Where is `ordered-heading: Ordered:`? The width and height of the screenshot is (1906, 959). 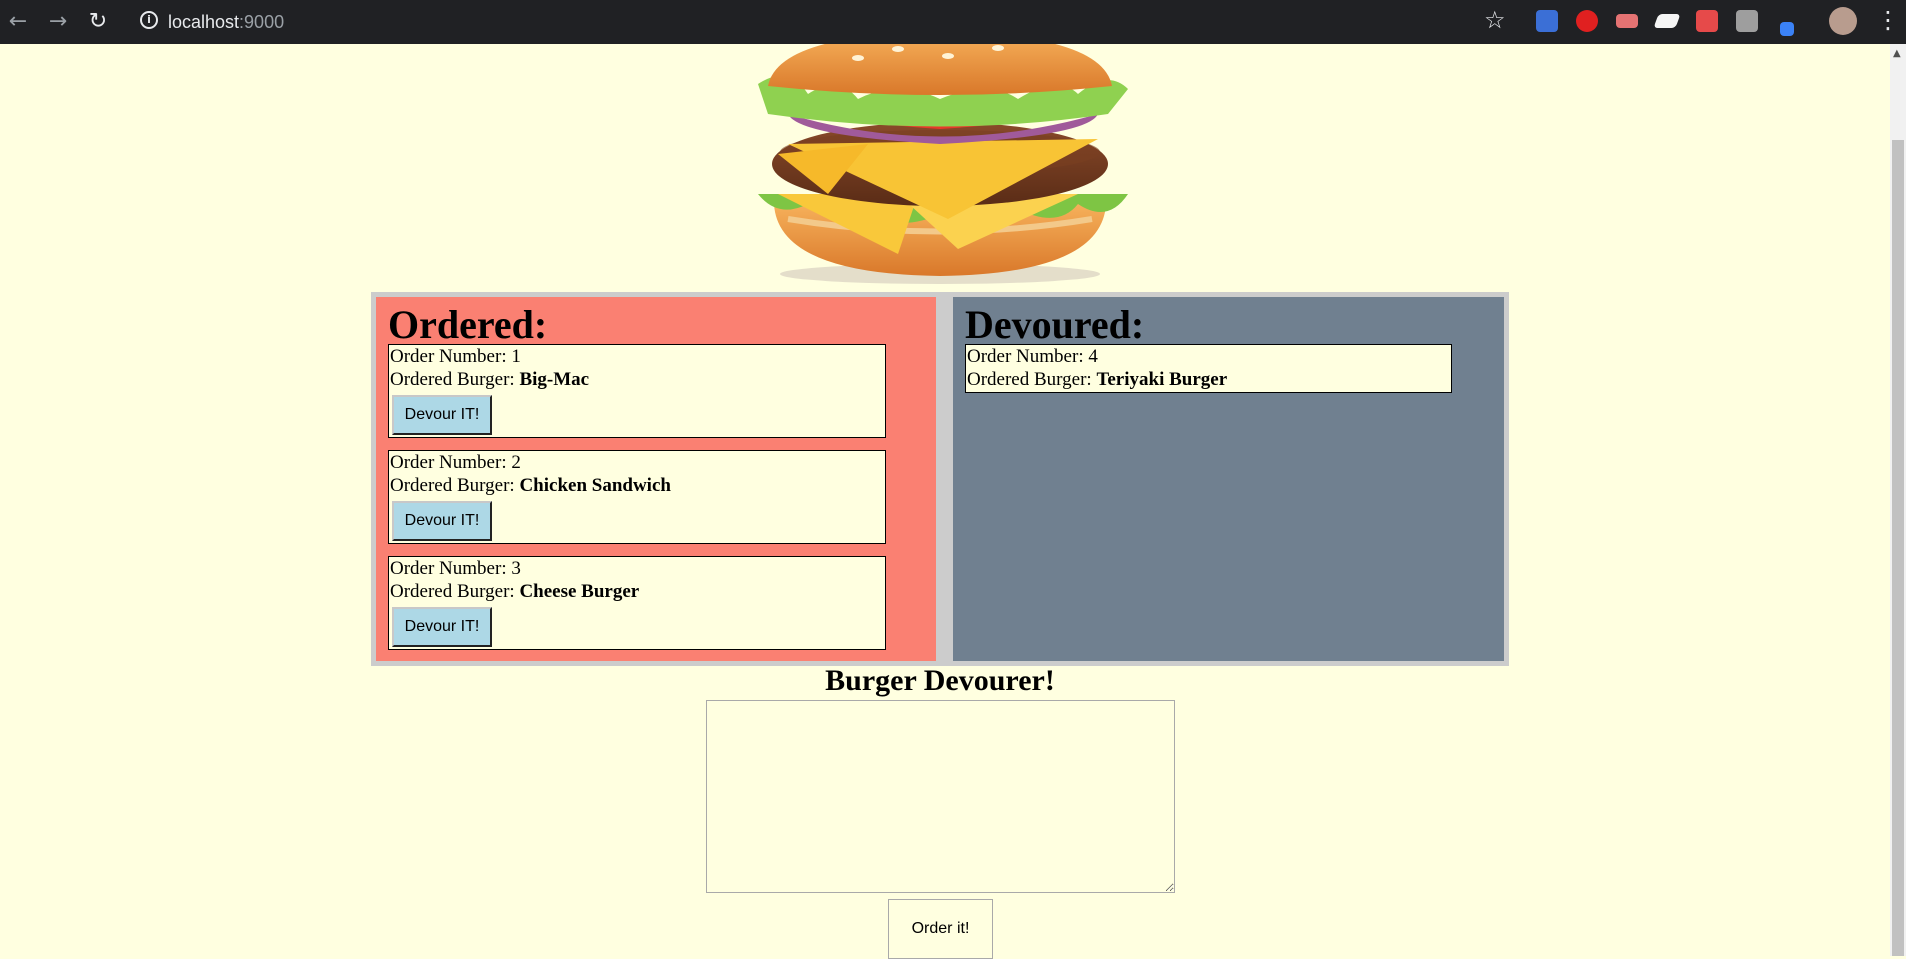 ordered-heading: Ordered: is located at coordinates (468, 324).